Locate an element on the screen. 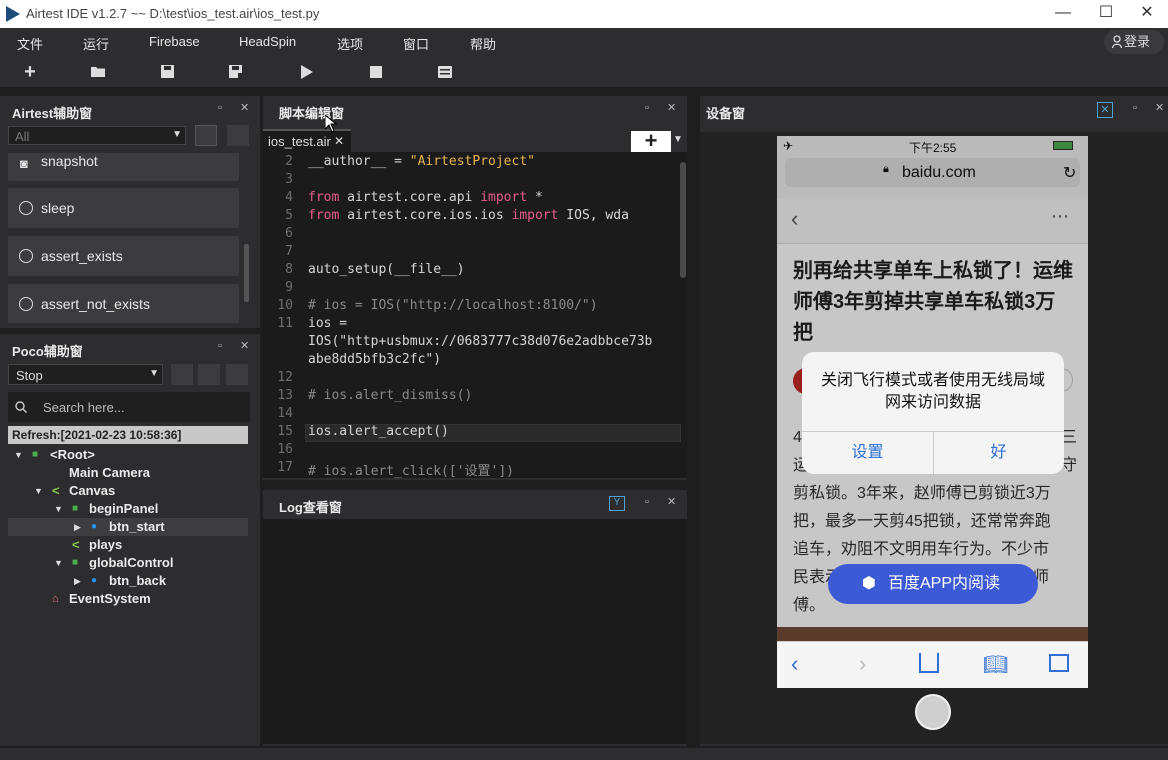 The width and height of the screenshot is (1168, 760). status-bar is located at coordinates (584, 754).